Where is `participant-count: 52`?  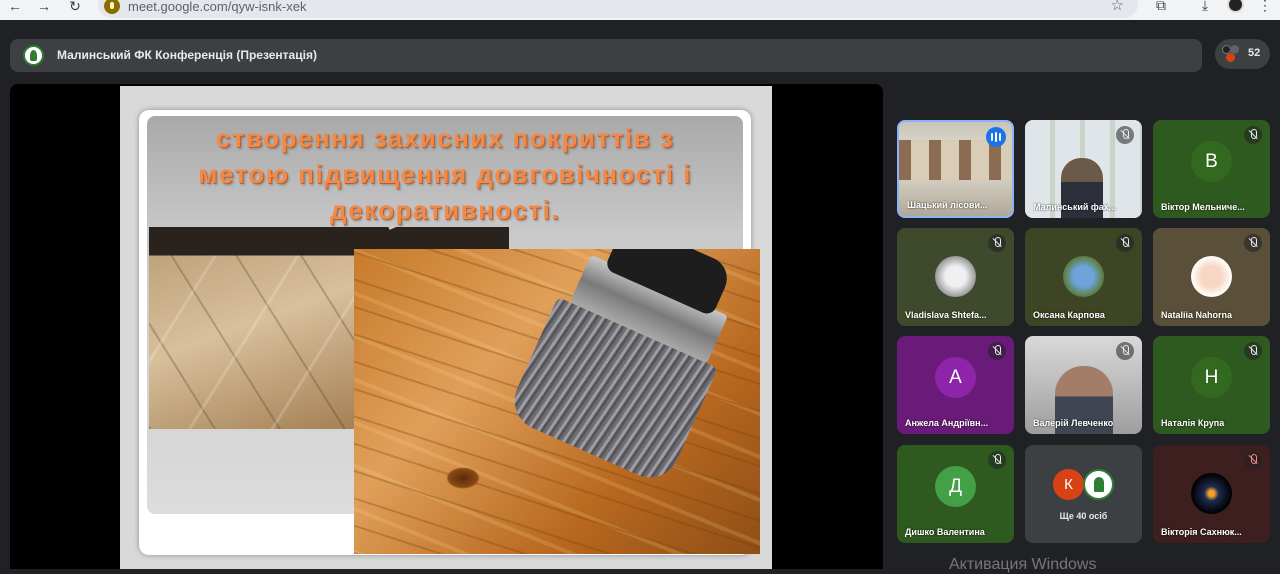 participant-count: 52 is located at coordinates (1254, 53).